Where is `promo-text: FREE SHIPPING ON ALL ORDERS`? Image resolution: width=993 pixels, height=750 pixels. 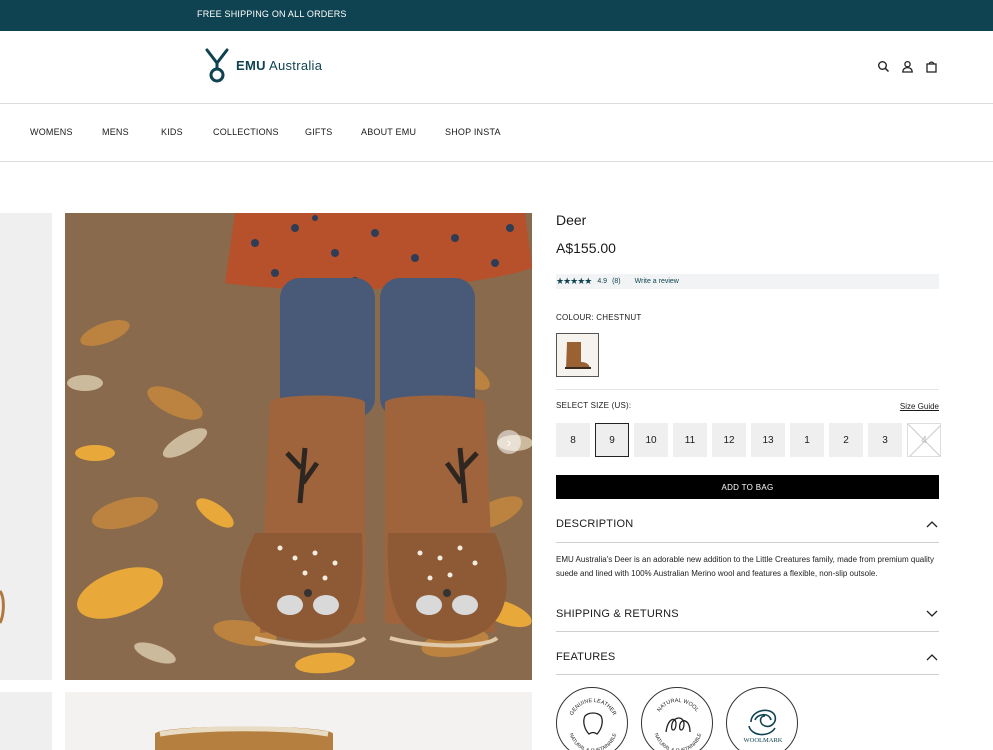
promo-text: FREE SHIPPING ON ALL ORDERS is located at coordinates (272, 14).